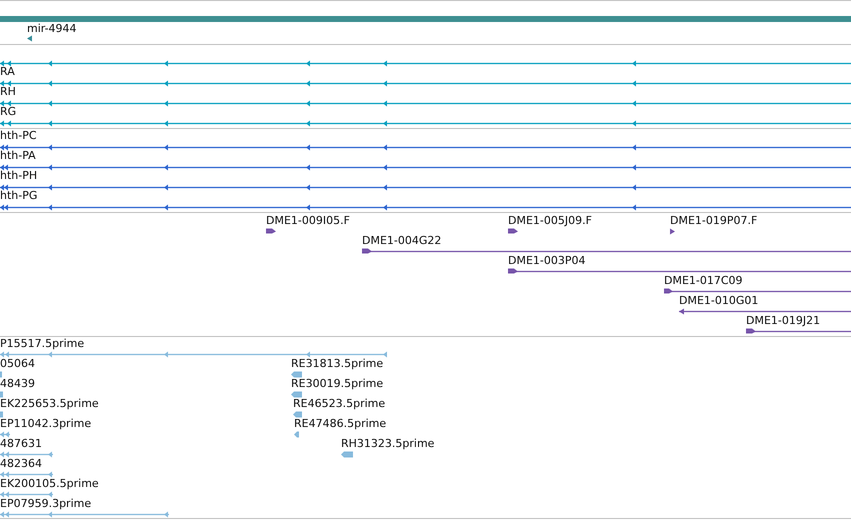 This screenshot has width=851, height=521. Describe the element at coordinates (308, 221) in the screenshot. I see `feature-label: DME1-009I05.F` at that location.